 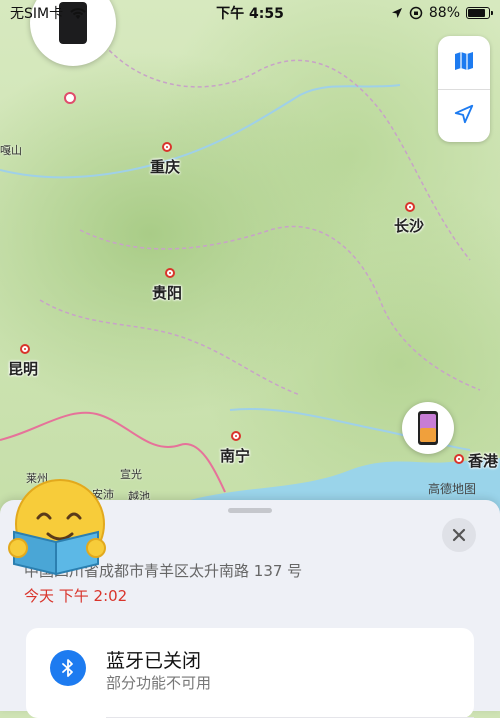 I want to click on clock: 下午 4:55, so click(x=250, y=14).